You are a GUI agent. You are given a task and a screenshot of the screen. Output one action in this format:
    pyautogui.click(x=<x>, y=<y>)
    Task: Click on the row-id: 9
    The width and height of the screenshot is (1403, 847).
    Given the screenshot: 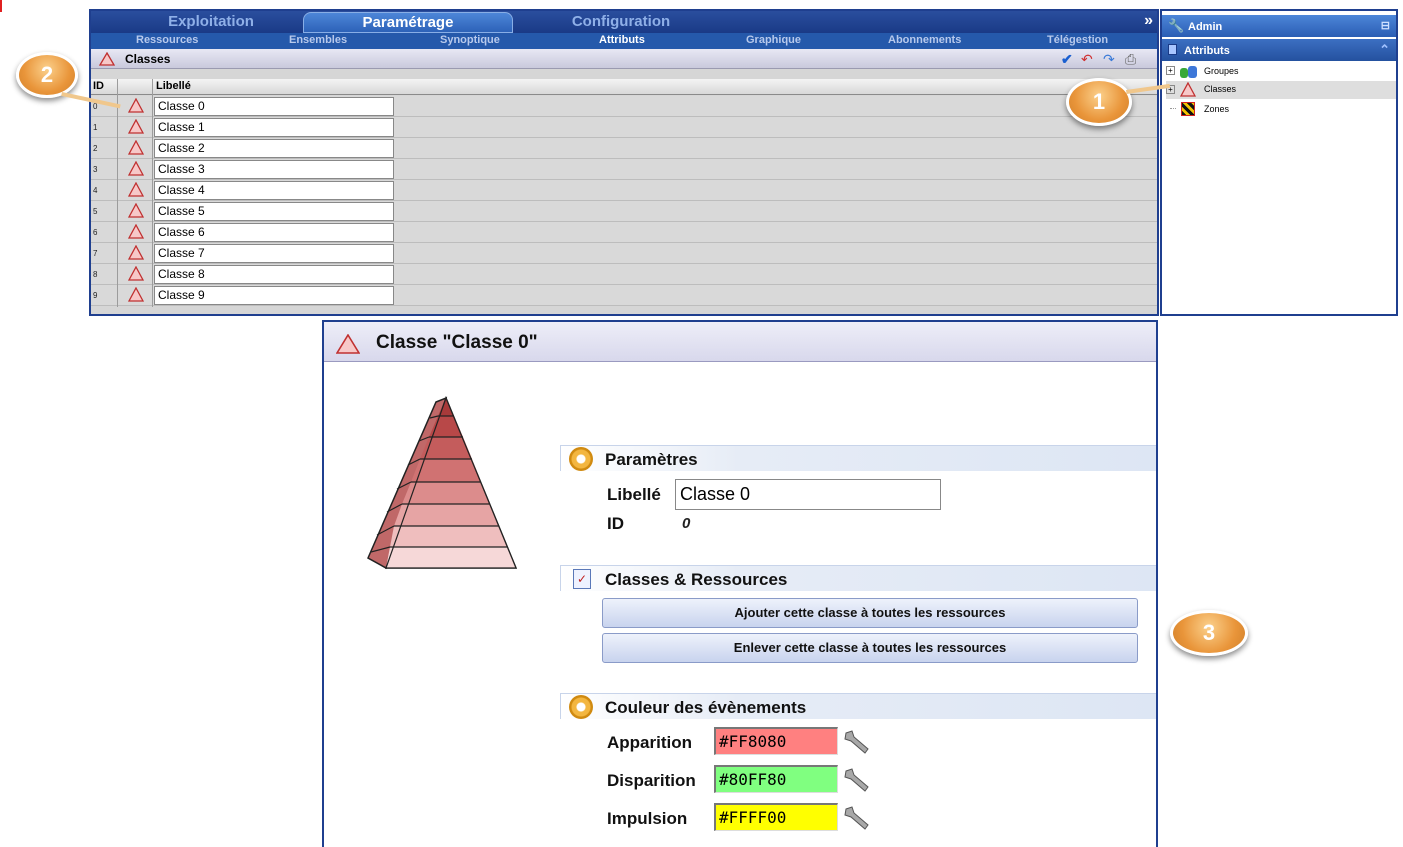 What is the action you would take?
    pyautogui.click(x=95, y=295)
    